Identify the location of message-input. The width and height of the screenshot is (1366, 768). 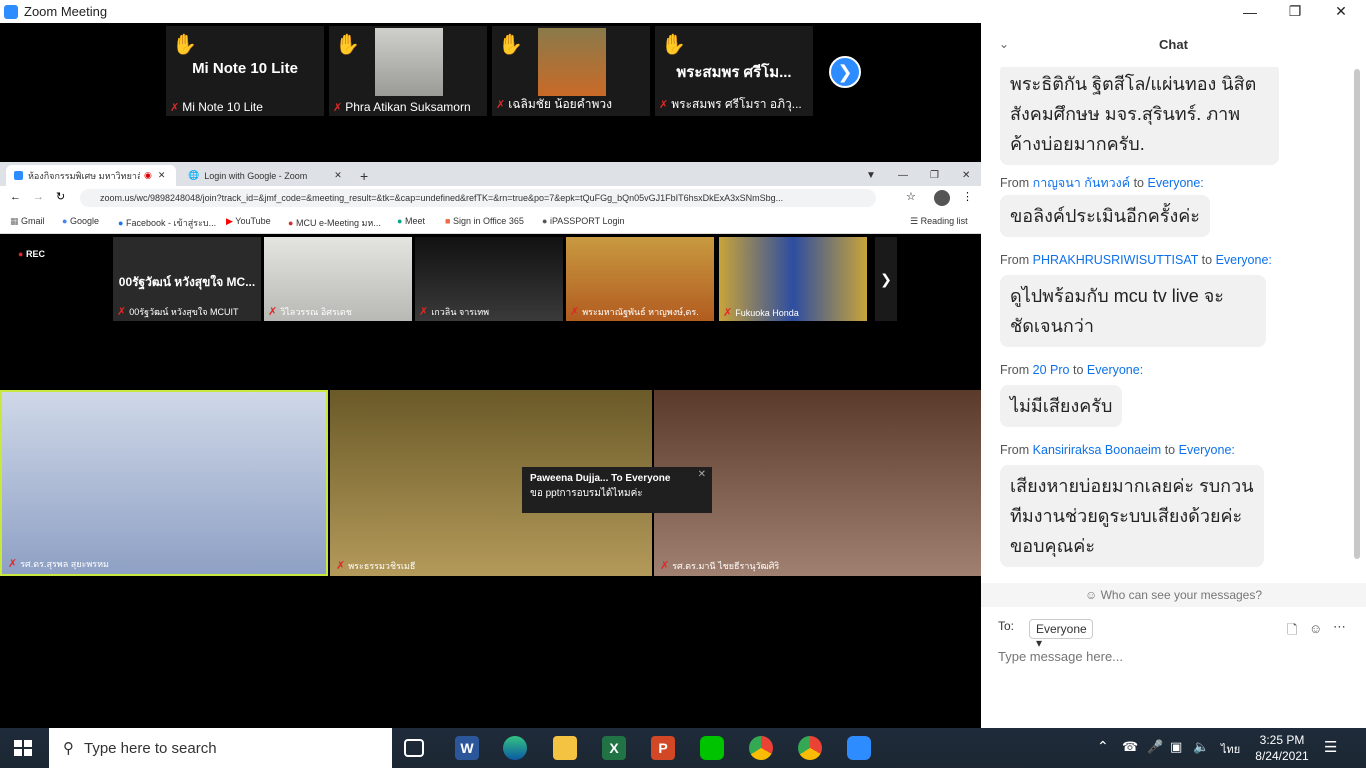
(1168, 656).